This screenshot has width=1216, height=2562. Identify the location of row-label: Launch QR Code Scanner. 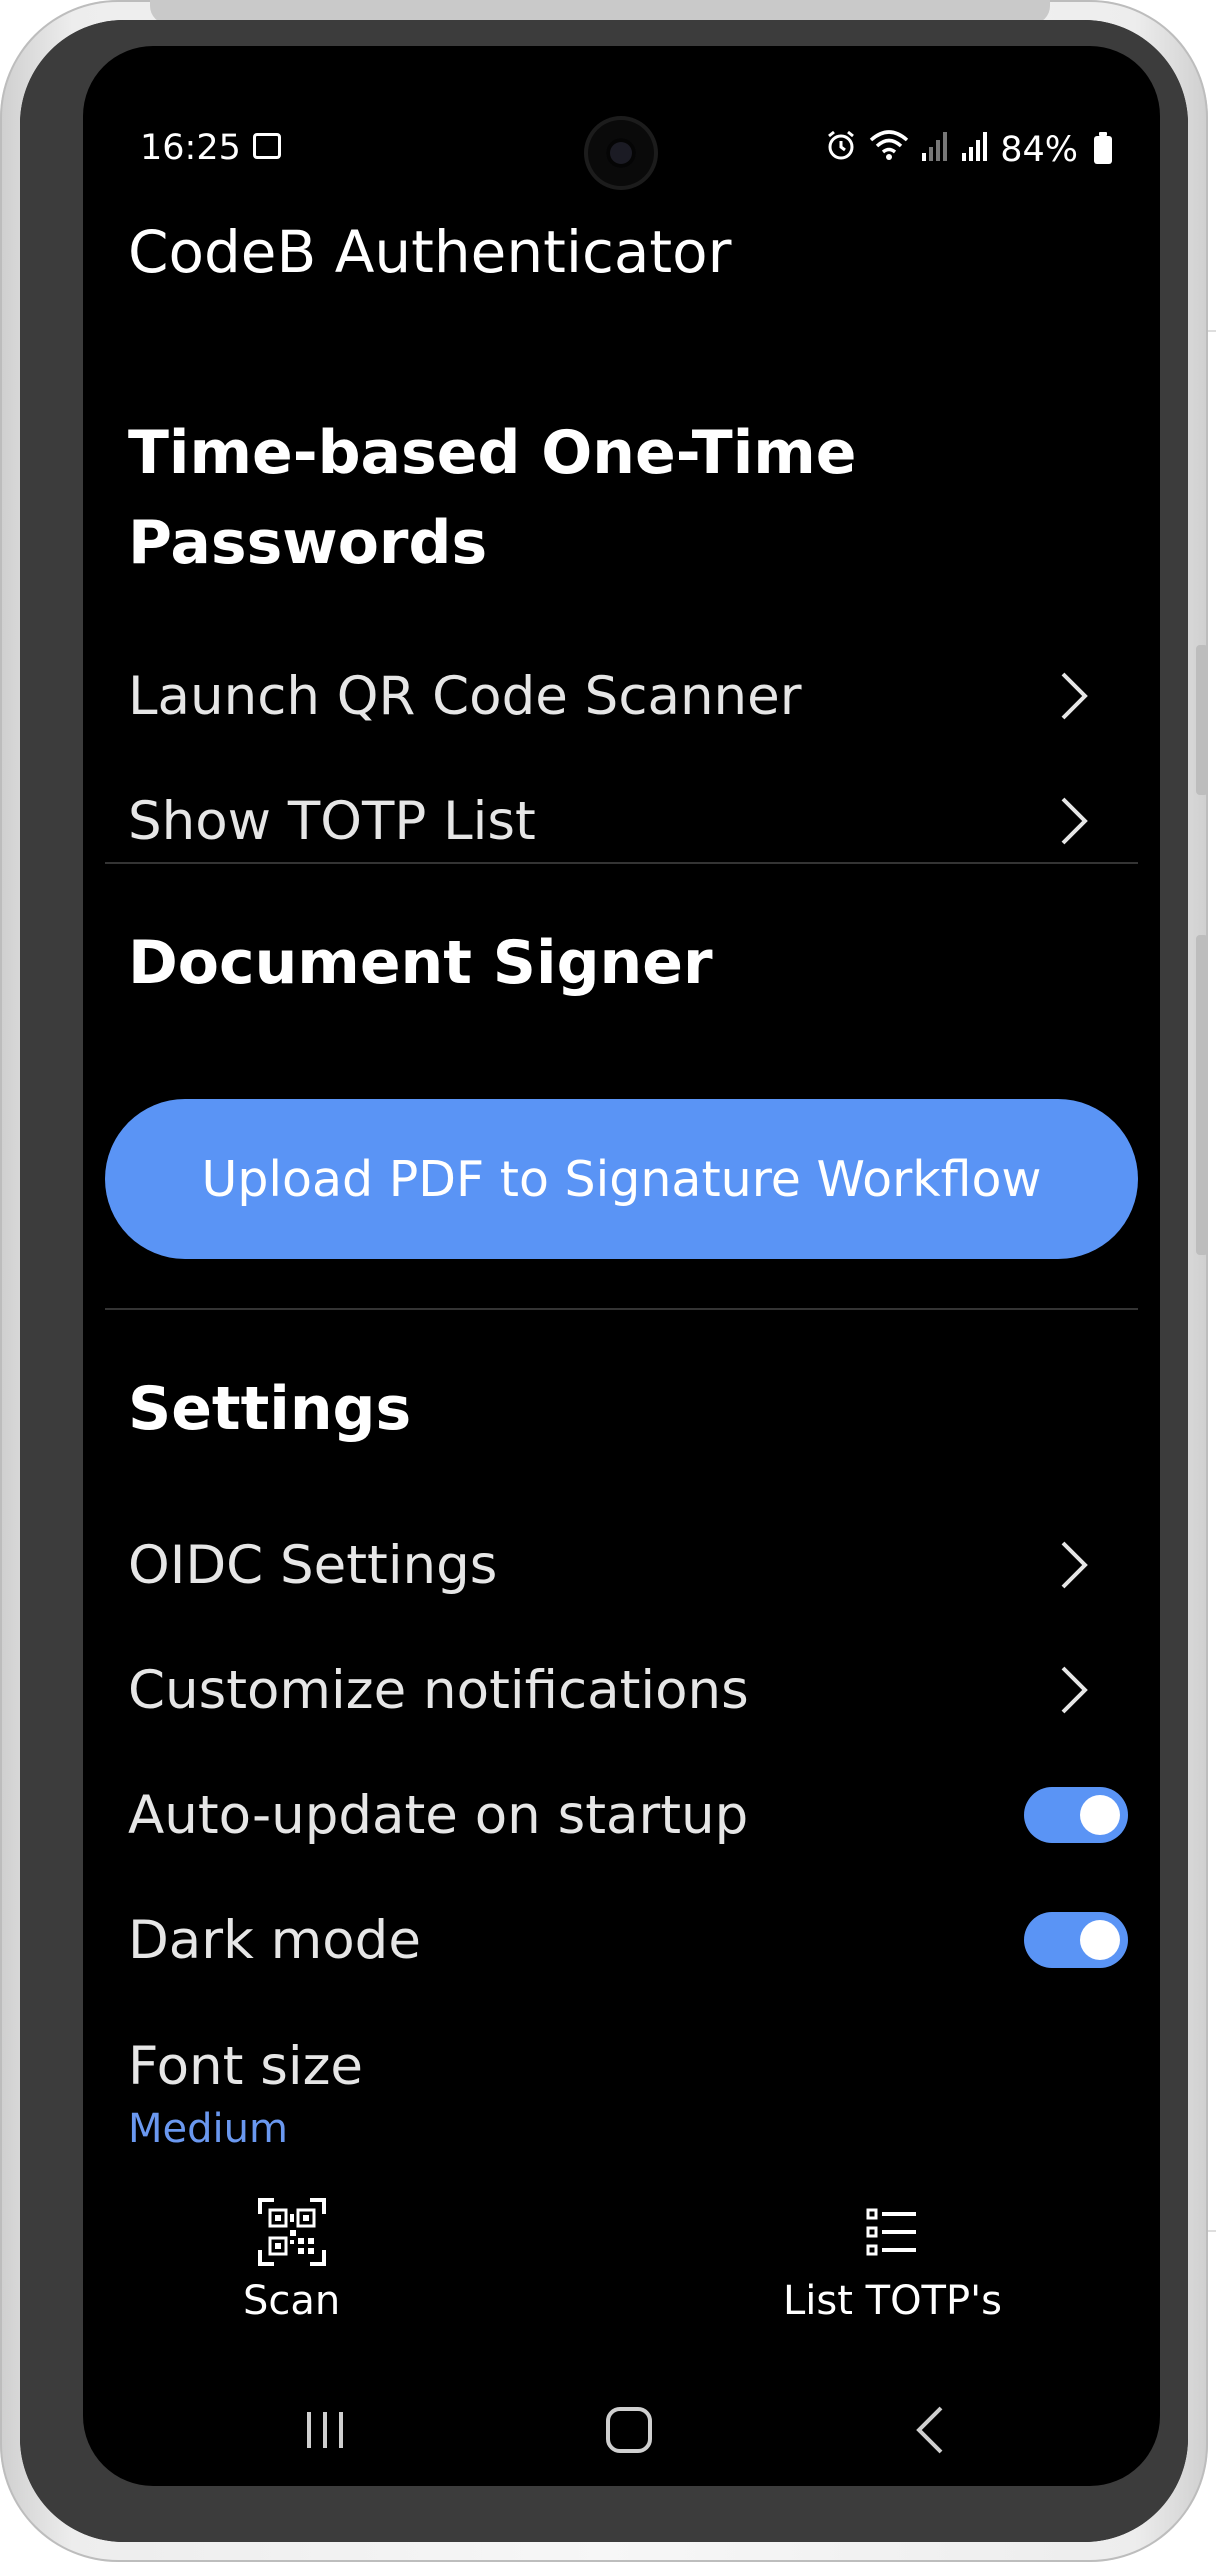
(465, 696).